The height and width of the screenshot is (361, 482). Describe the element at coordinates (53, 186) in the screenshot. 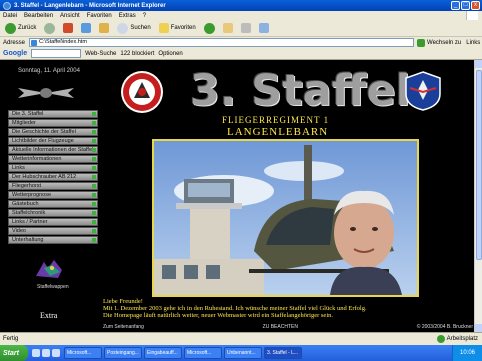

I see `nav-item: Fliegerhorst` at that location.